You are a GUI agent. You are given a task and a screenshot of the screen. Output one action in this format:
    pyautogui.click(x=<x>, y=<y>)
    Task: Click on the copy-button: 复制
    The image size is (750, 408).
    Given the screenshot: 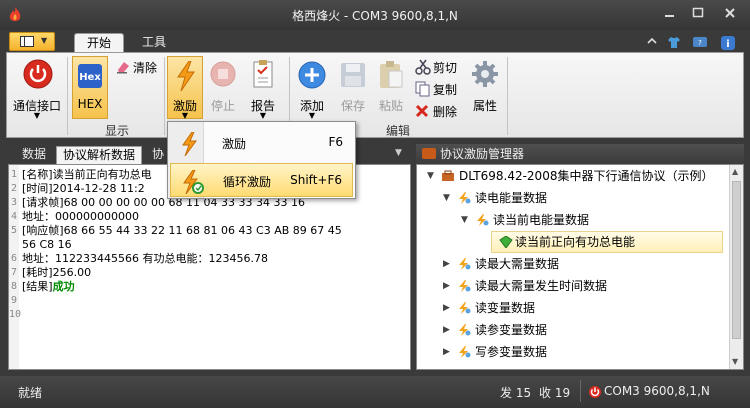 What is the action you would take?
    pyautogui.click(x=439, y=89)
    